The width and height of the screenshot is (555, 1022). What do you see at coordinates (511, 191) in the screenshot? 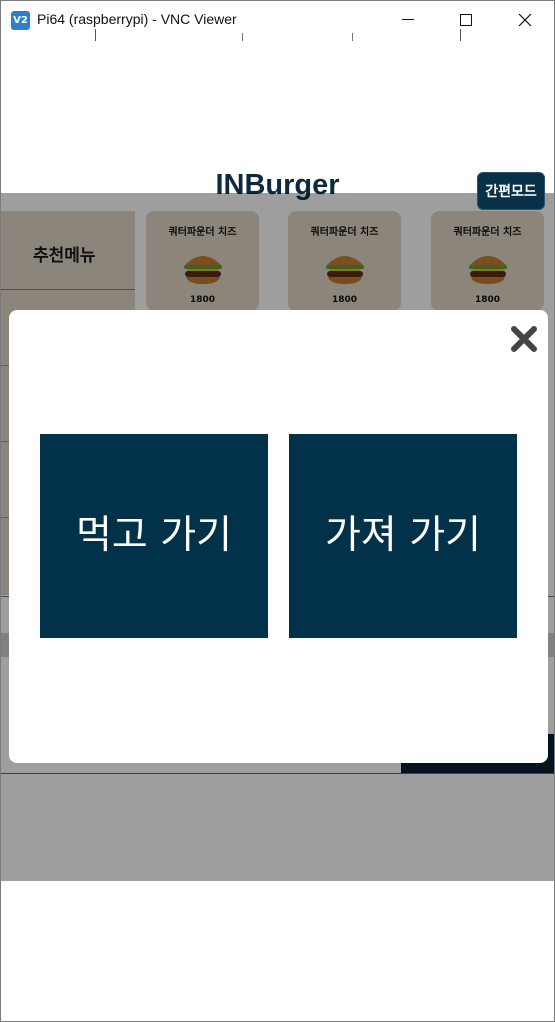
I see `easy-mode-button: 간편모드` at bounding box center [511, 191].